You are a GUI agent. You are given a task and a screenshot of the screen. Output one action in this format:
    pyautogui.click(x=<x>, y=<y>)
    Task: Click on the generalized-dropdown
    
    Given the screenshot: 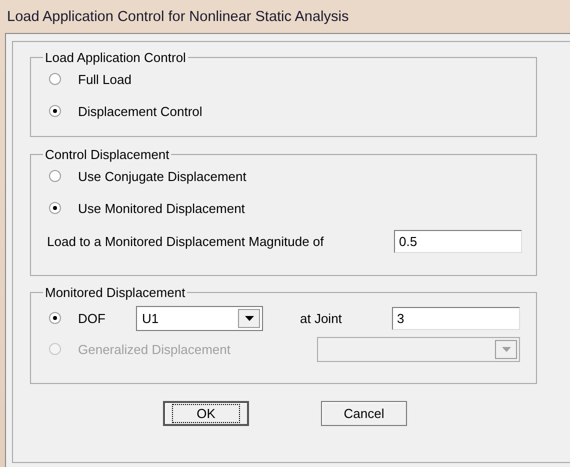 What is the action you would take?
    pyautogui.click(x=418, y=349)
    